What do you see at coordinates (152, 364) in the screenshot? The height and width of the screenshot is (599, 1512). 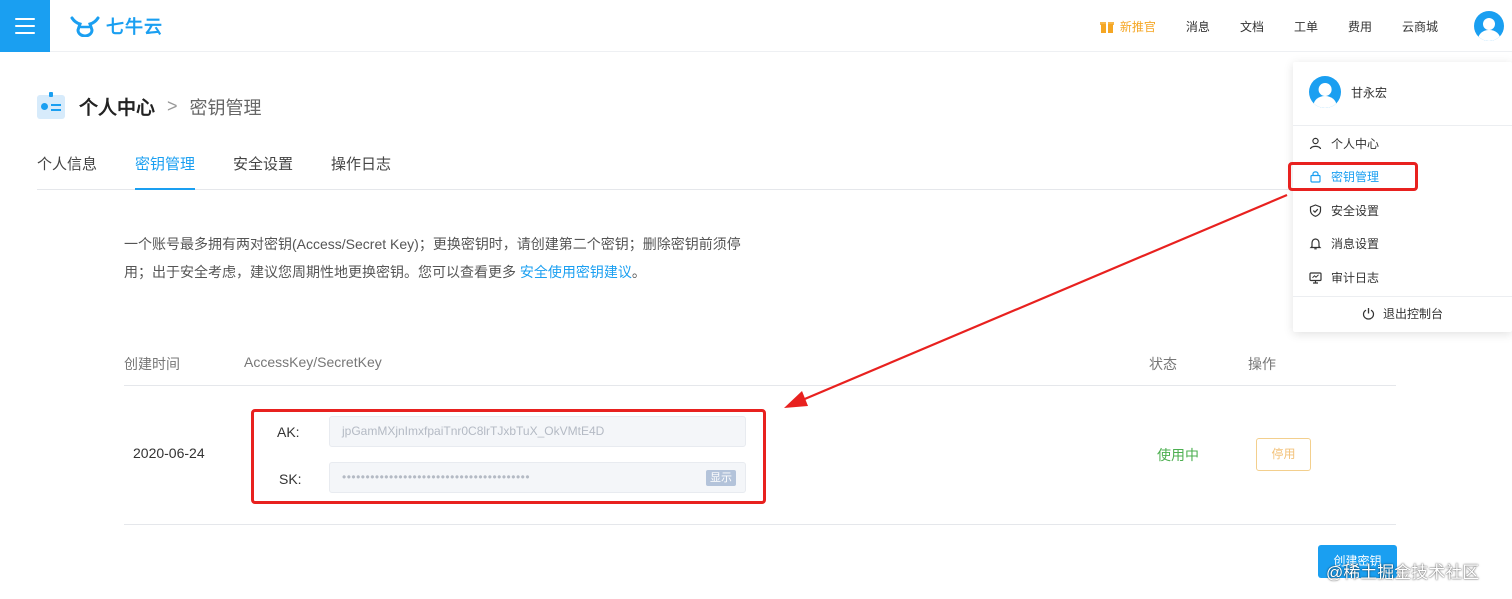 I see `header-created: 创建时间` at bounding box center [152, 364].